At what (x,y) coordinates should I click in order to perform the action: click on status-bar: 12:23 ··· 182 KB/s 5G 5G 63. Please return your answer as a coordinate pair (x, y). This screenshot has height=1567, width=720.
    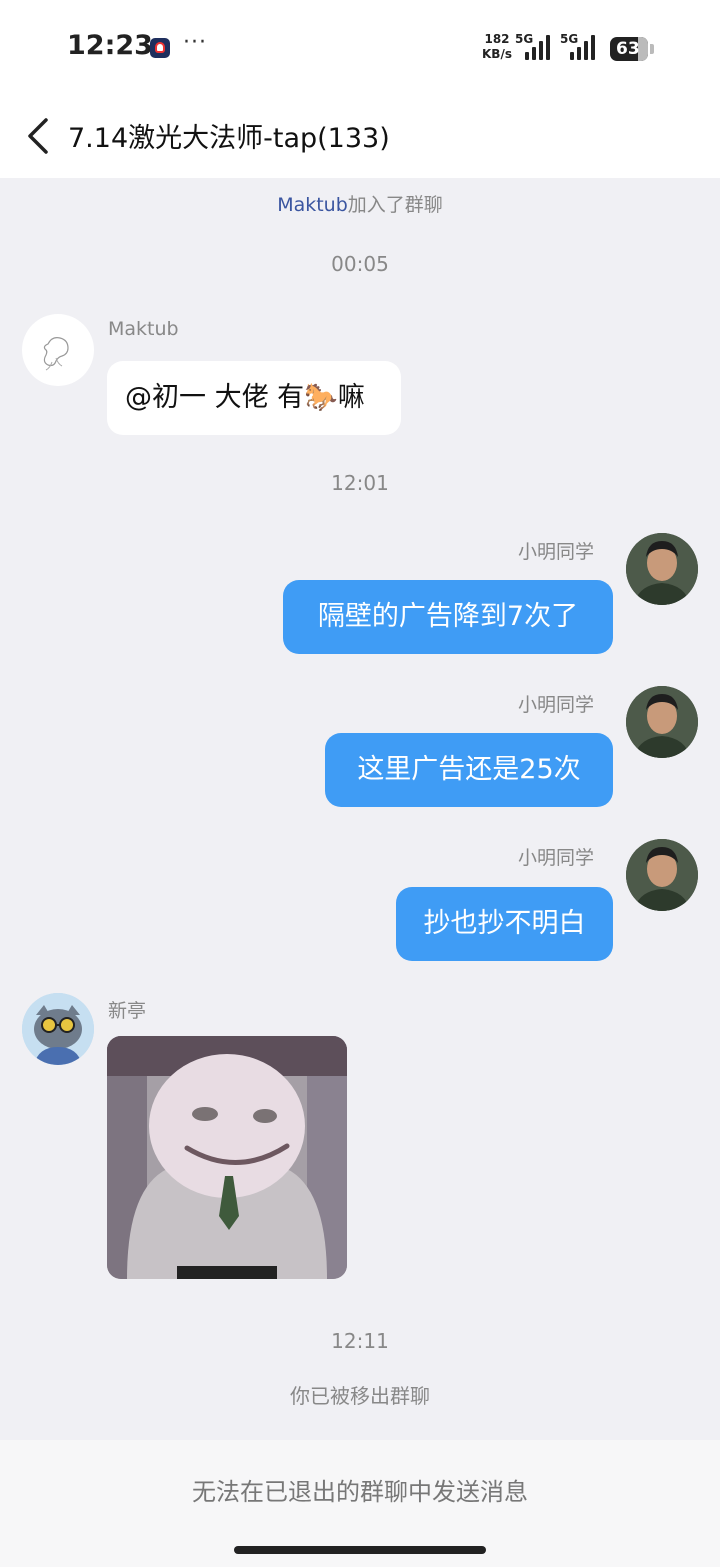
    Looking at the image, I should click on (360, 49).